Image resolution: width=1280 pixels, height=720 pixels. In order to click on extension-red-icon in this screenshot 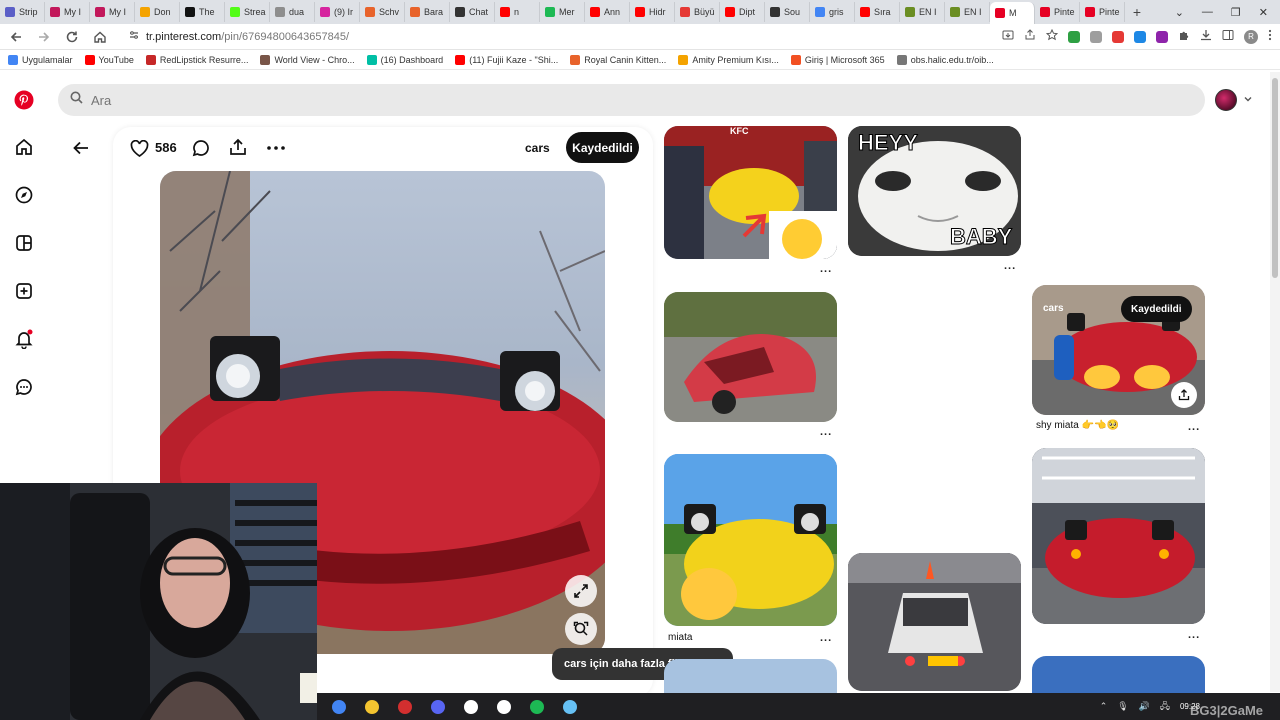, I will do `click(1118, 36)`.